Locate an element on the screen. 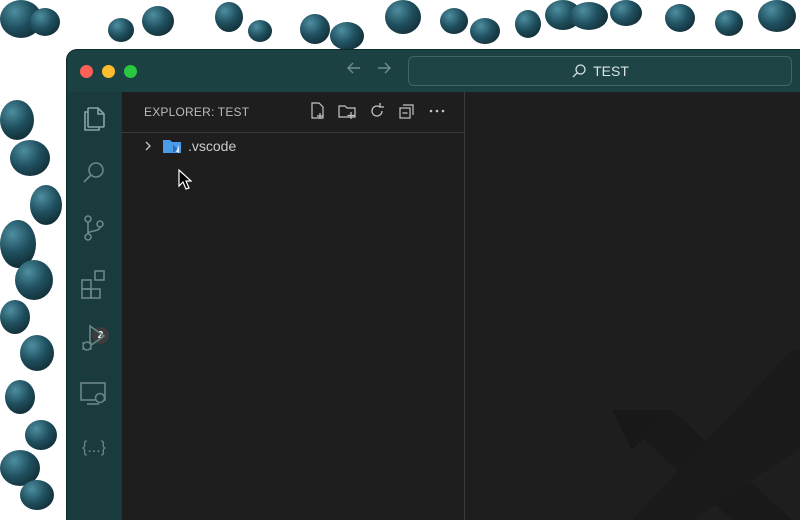 Image resolution: width=800 pixels, height=520 pixels. more-icon is located at coordinates (437, 111).